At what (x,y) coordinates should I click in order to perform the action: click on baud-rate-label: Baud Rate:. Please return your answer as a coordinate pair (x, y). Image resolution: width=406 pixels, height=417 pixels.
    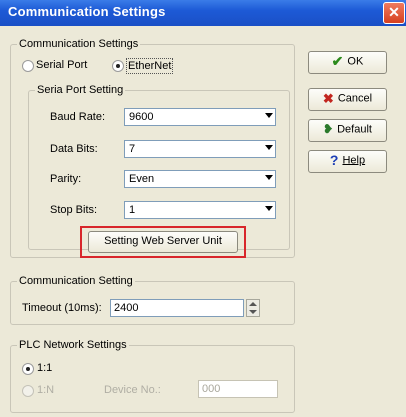
    Looking at the image, I should click on (78, 117).